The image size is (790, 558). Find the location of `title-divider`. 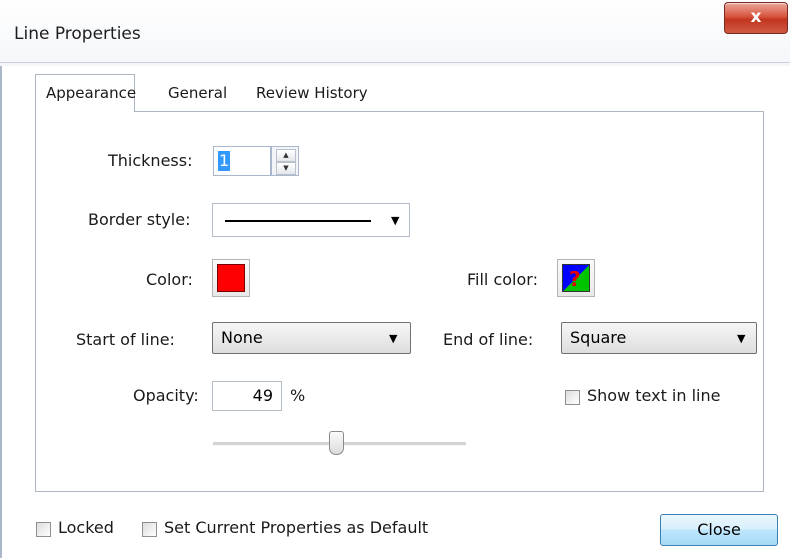

title-divider is located at coordinates (395, 62).